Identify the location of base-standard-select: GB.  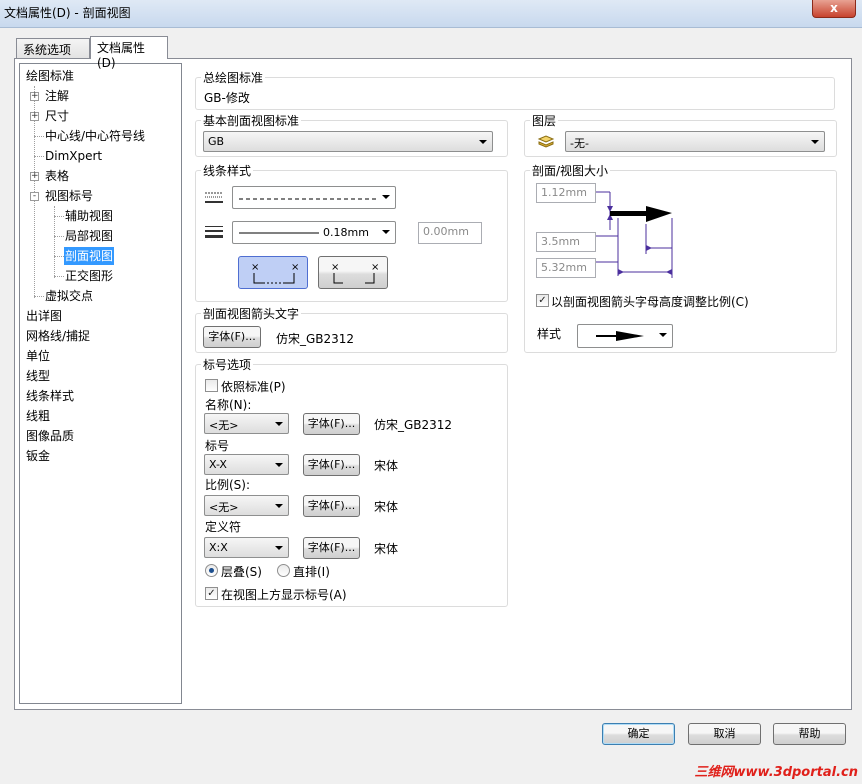
(348, 141).